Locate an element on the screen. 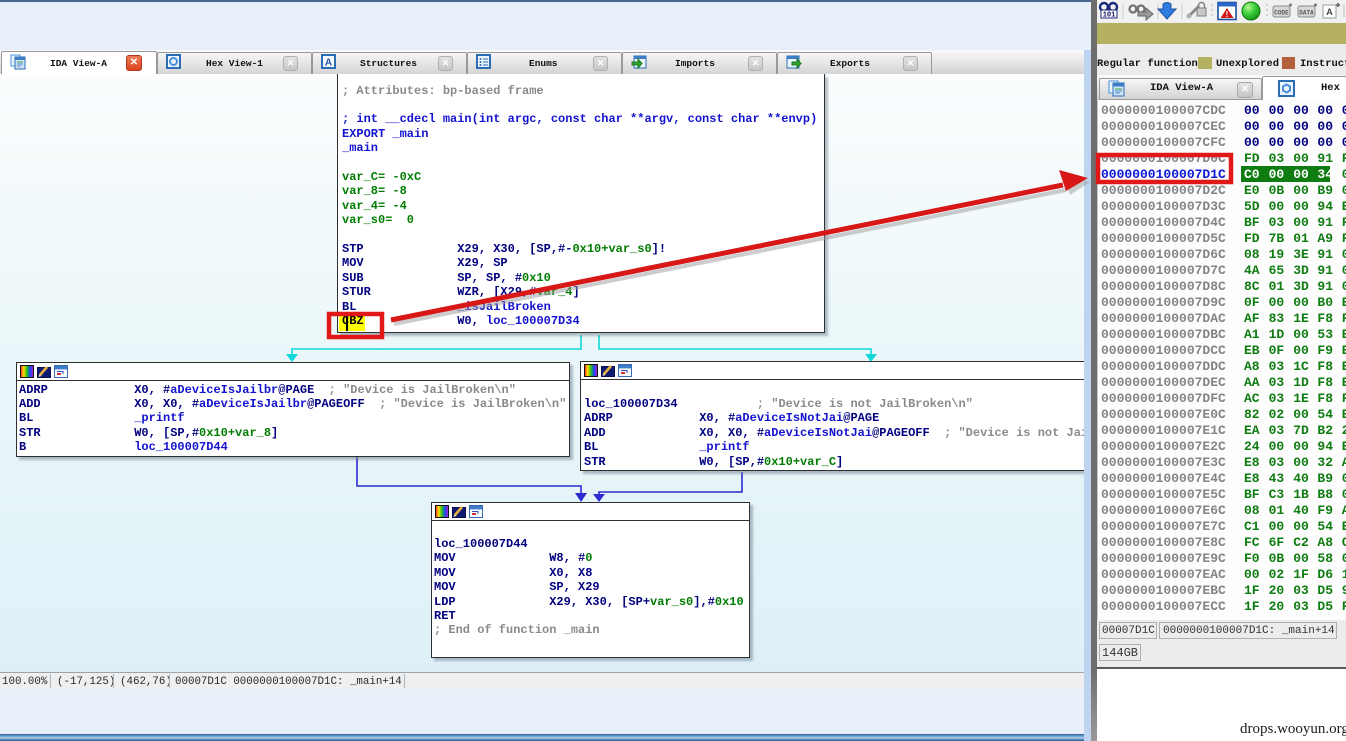  svg-text: 101 is located at coordinates (1109, 16).